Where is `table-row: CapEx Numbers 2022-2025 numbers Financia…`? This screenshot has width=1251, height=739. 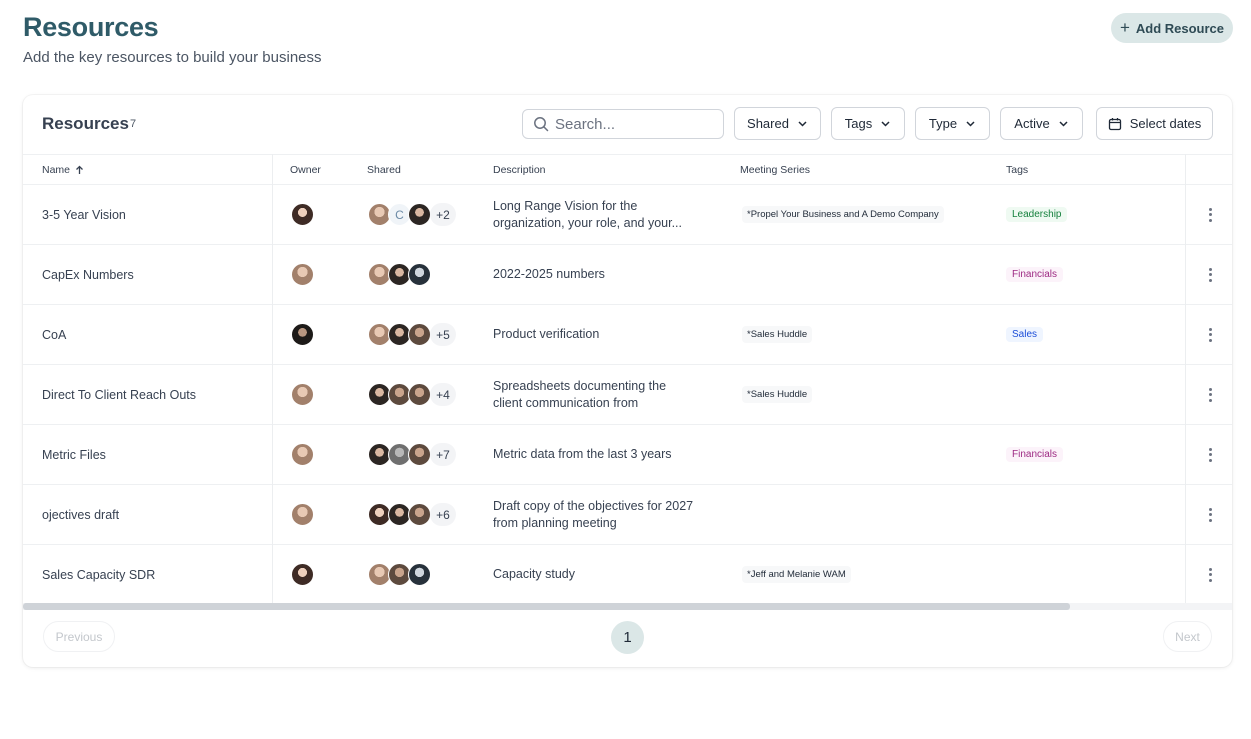
table-row: CapEx Numbers 2022-2025 numbers Financia… is located at coordinates (627, 275).